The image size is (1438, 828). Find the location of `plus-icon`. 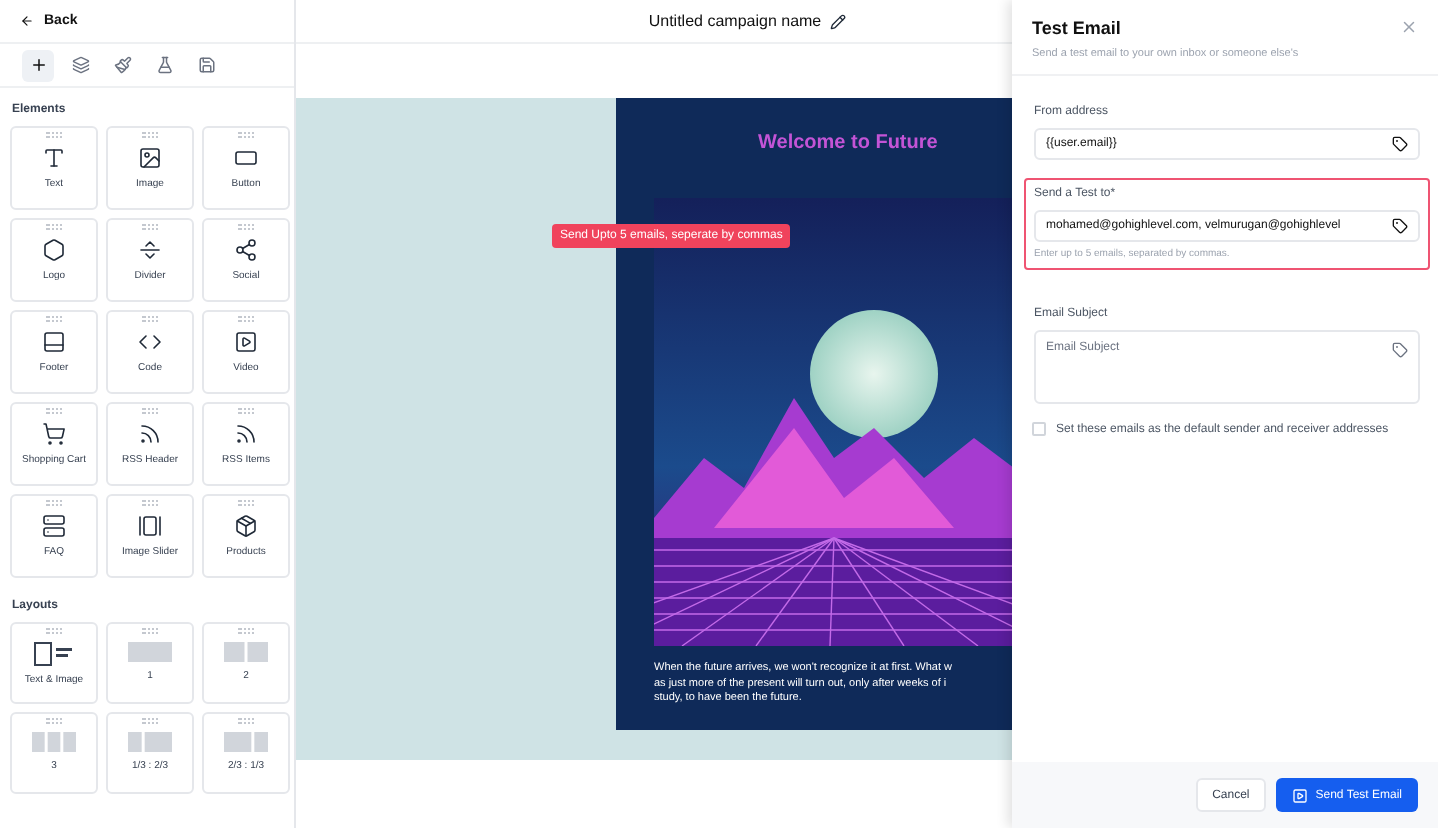

plus-icon is located at coordinates (38, 65).